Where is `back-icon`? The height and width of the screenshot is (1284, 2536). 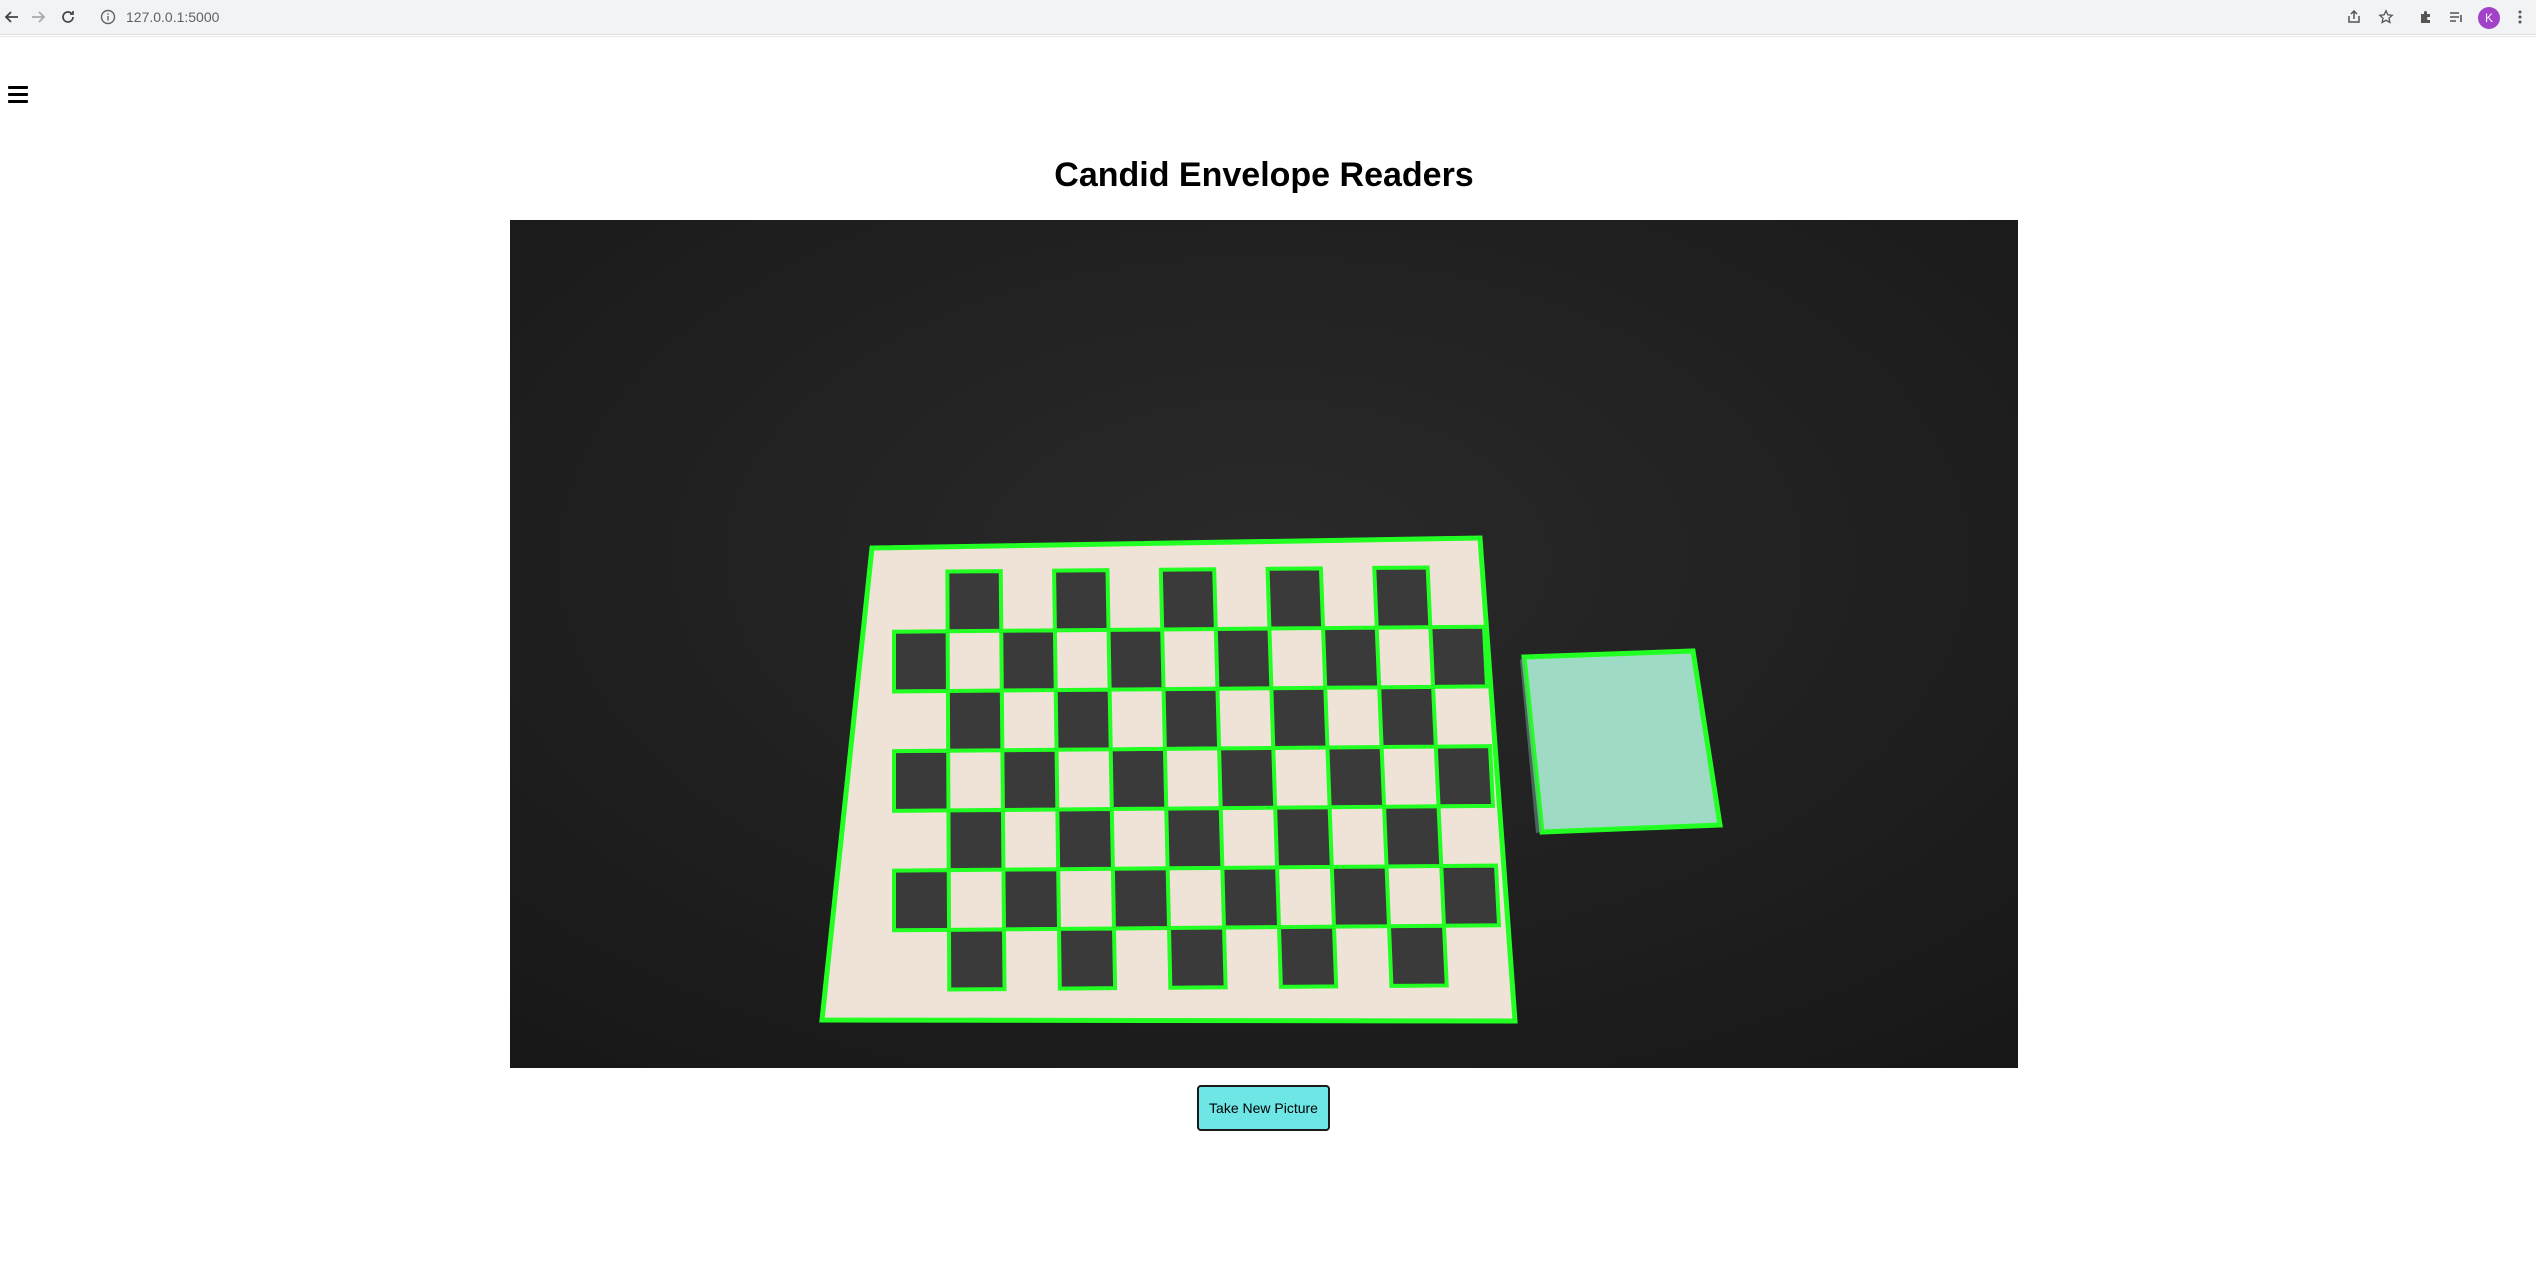
back-icon is located at coordinates (12, 17).